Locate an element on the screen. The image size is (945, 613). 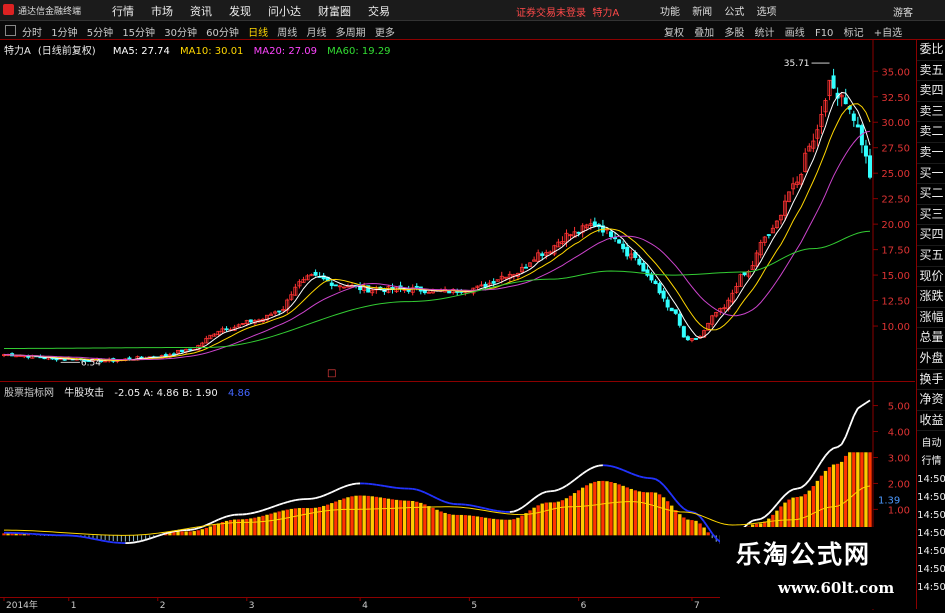
menu-item: 资讯 is located at coordinates (201, 11).